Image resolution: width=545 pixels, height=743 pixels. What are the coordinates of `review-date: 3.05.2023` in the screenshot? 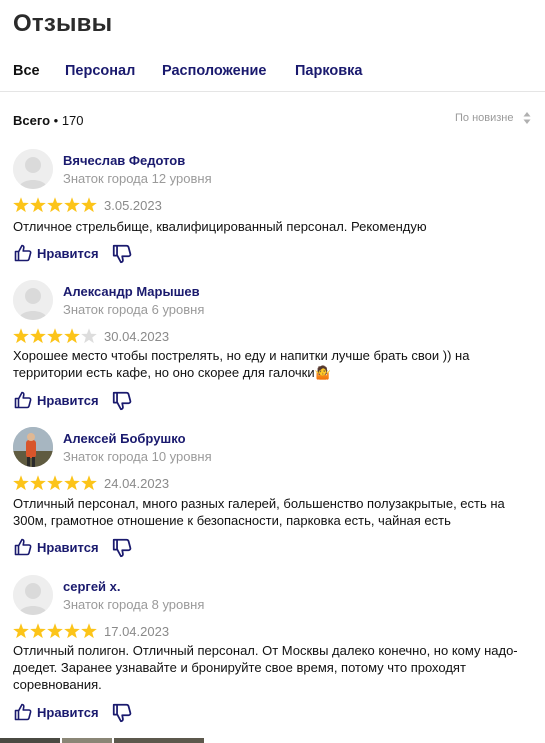 It's located at (133, 205).